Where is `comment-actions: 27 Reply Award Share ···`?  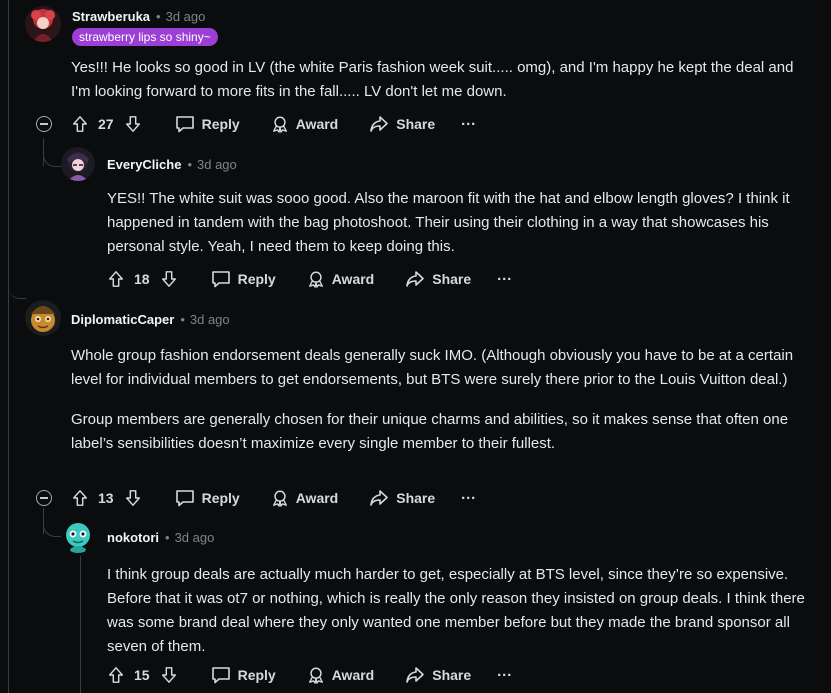
comment-actions: 27 Reply Award Share ··· is located at coordinates (273, 124).